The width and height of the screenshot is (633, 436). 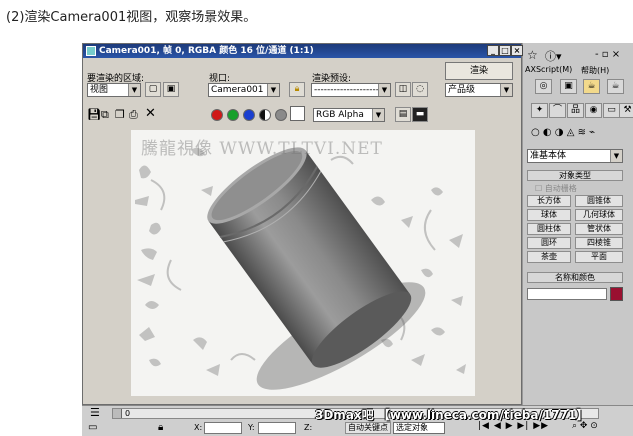 What do you see at coordinates (249, 115) in the screenshot?
I see `blue-channel-toggle` at bounding box center [249, 115].